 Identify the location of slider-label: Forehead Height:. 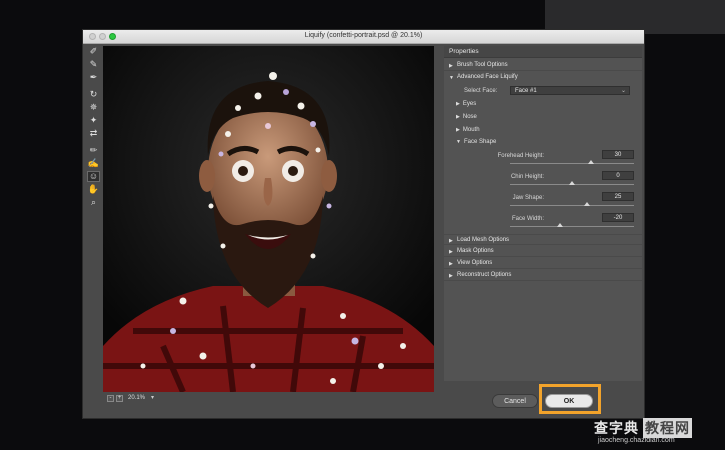
(520, 156).